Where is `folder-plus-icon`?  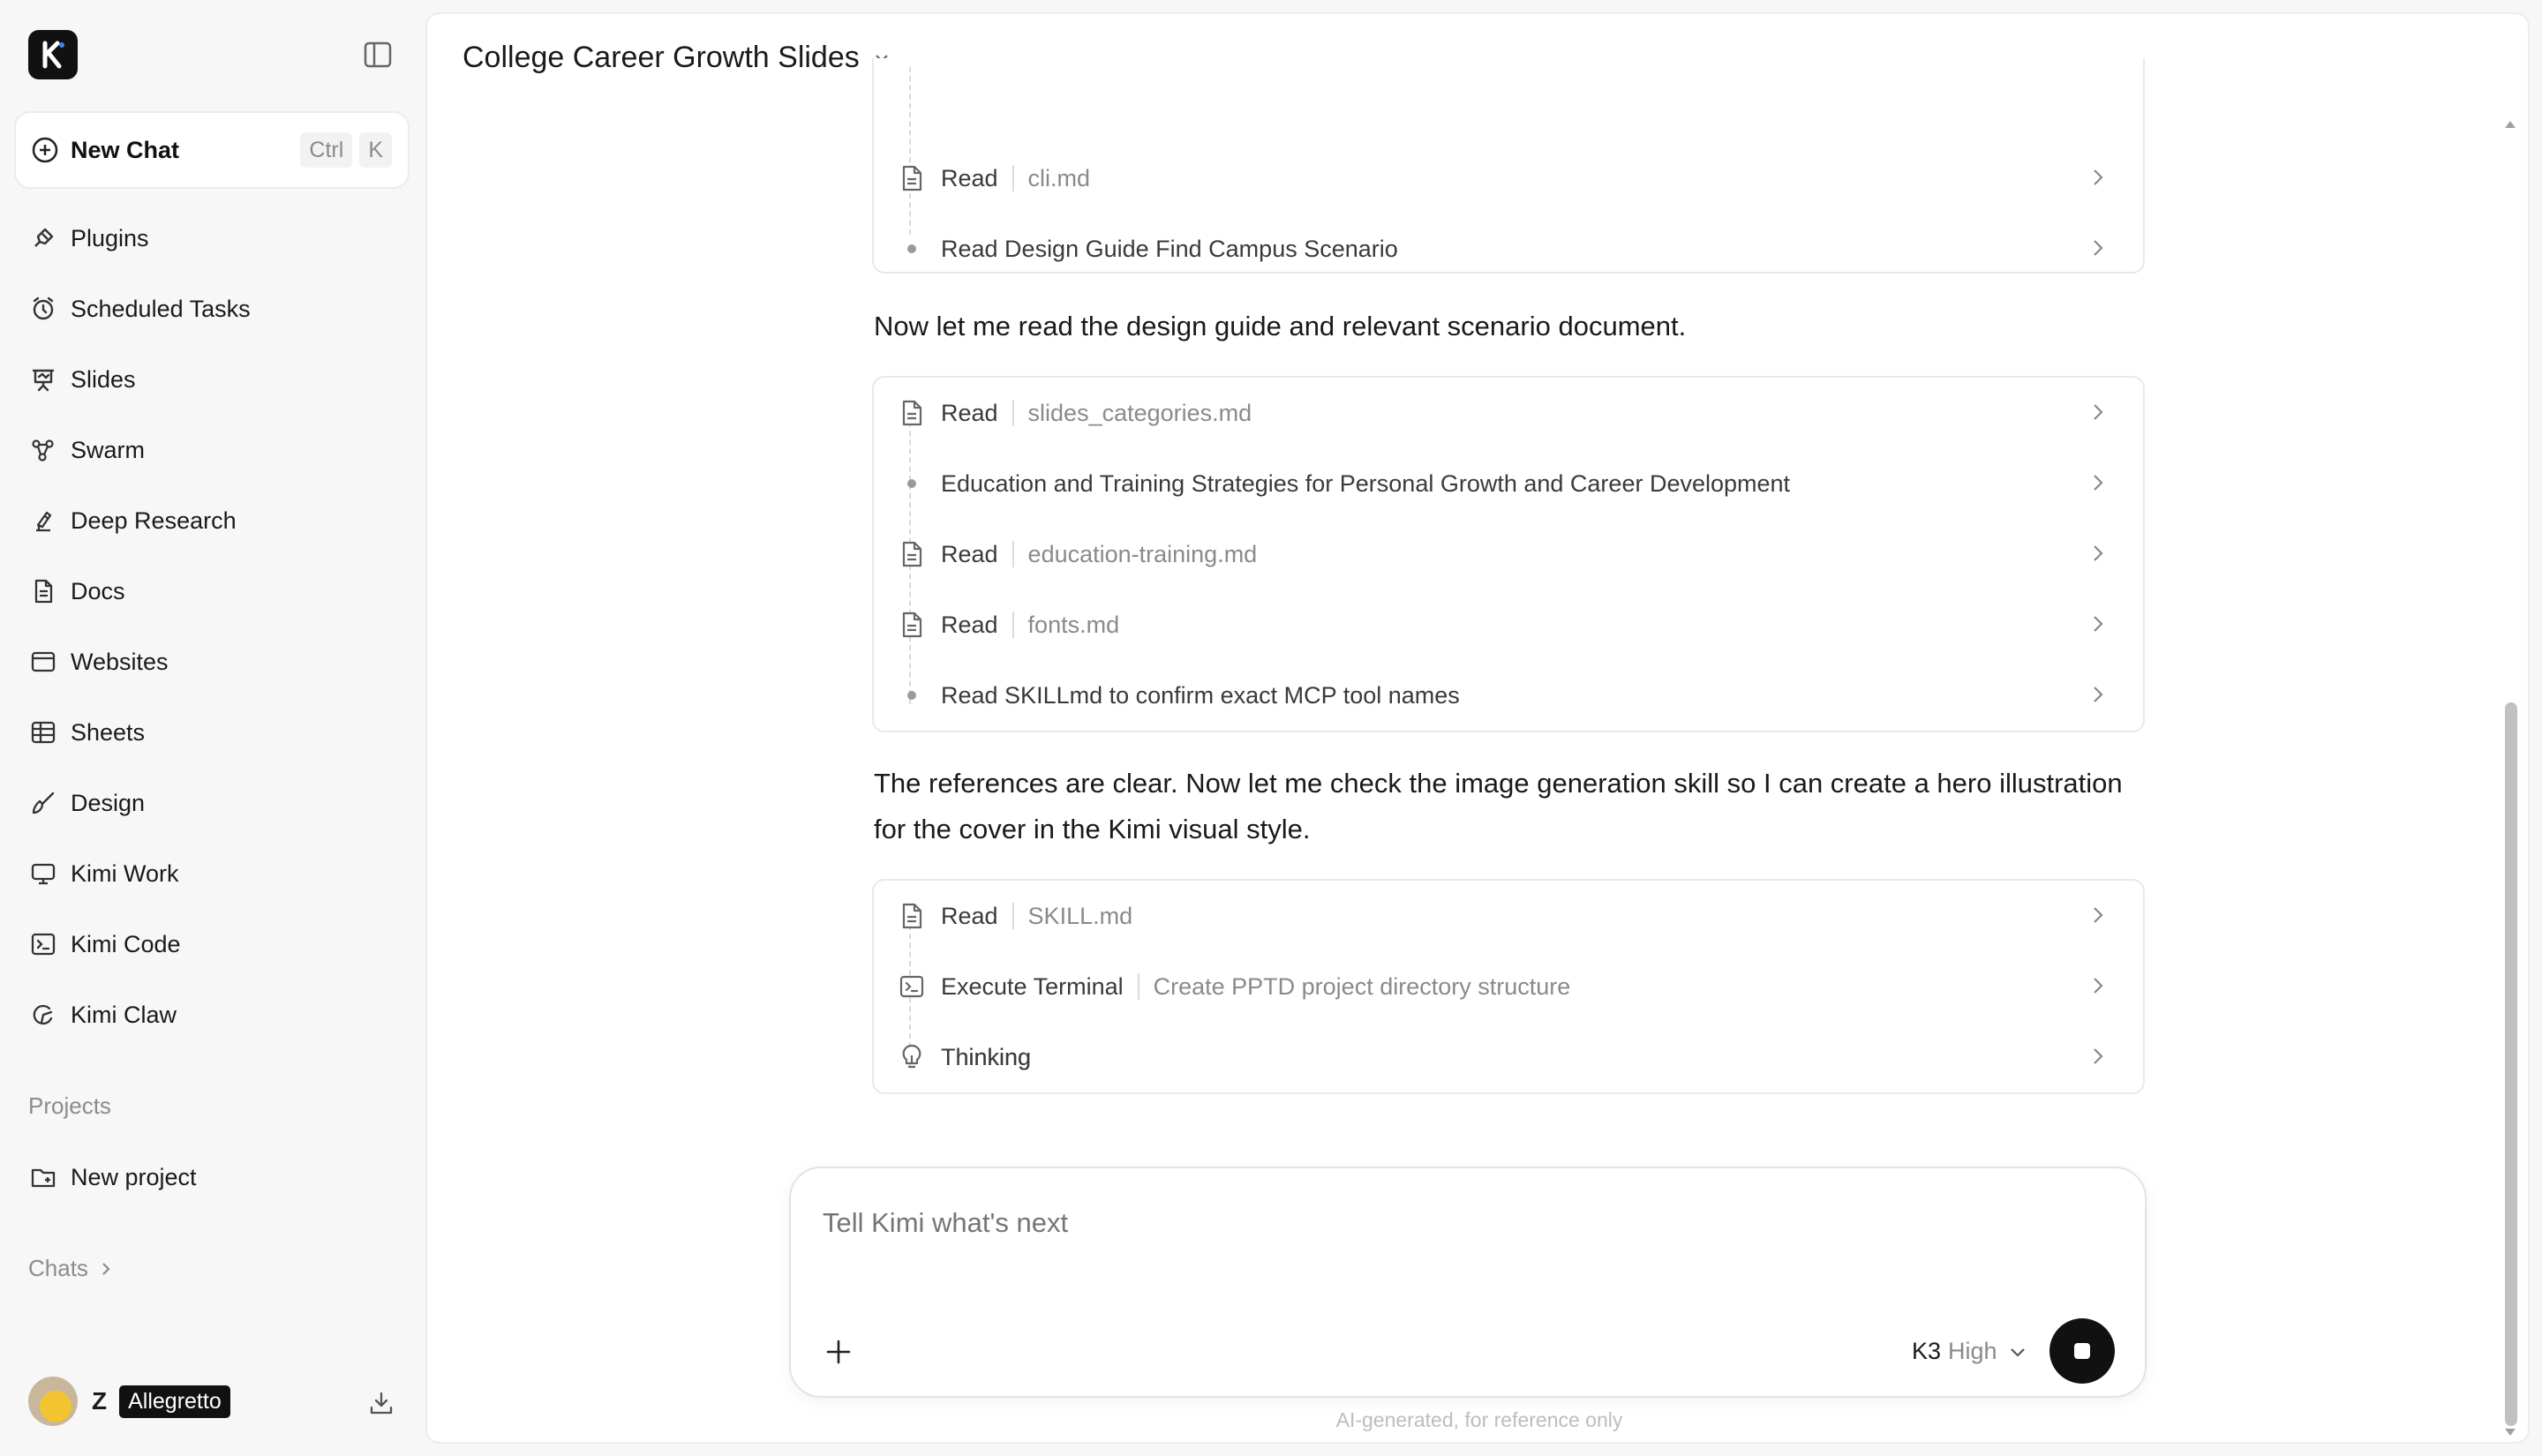 folder-plus-icon is located at coordinates (43, 1177).